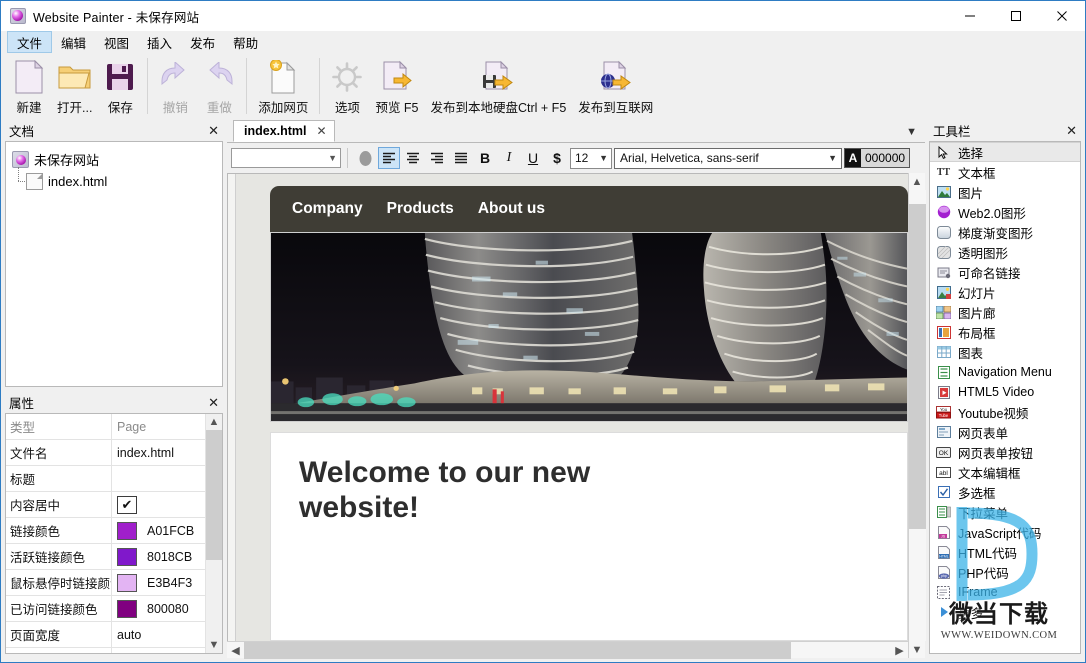 This screenshot has height=663, width=1086. I want to click on property-value, so click(158, 478).